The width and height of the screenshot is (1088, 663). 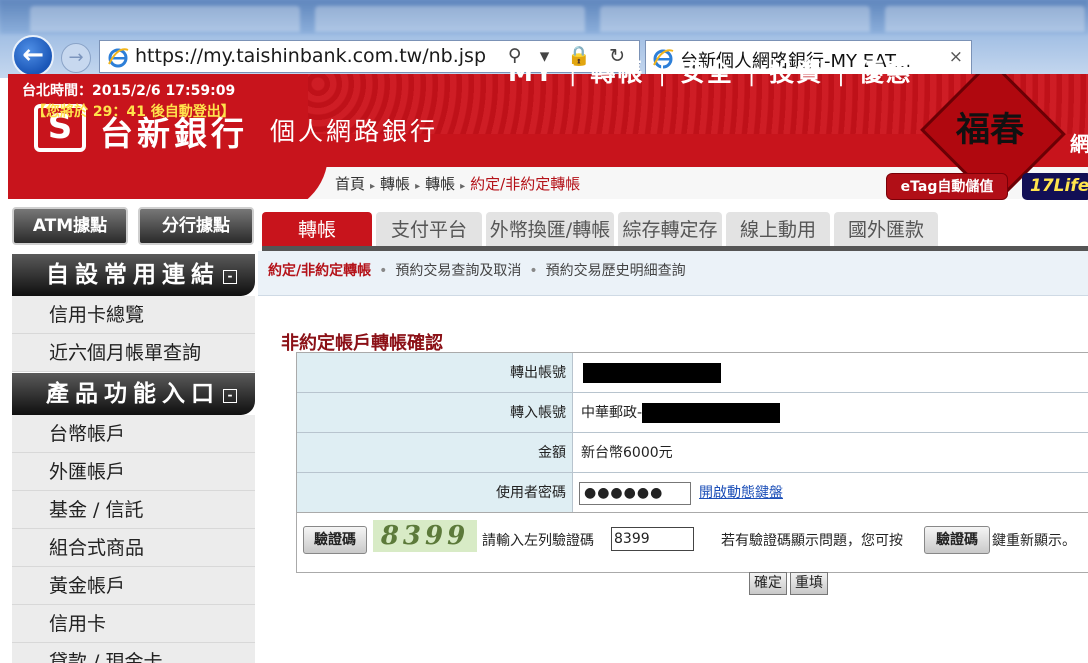 What do you see at coordinates (617, 72) in the screenshot?
I see `topnav-item-transfer: 轉帳` at bounding box center [617, 72].